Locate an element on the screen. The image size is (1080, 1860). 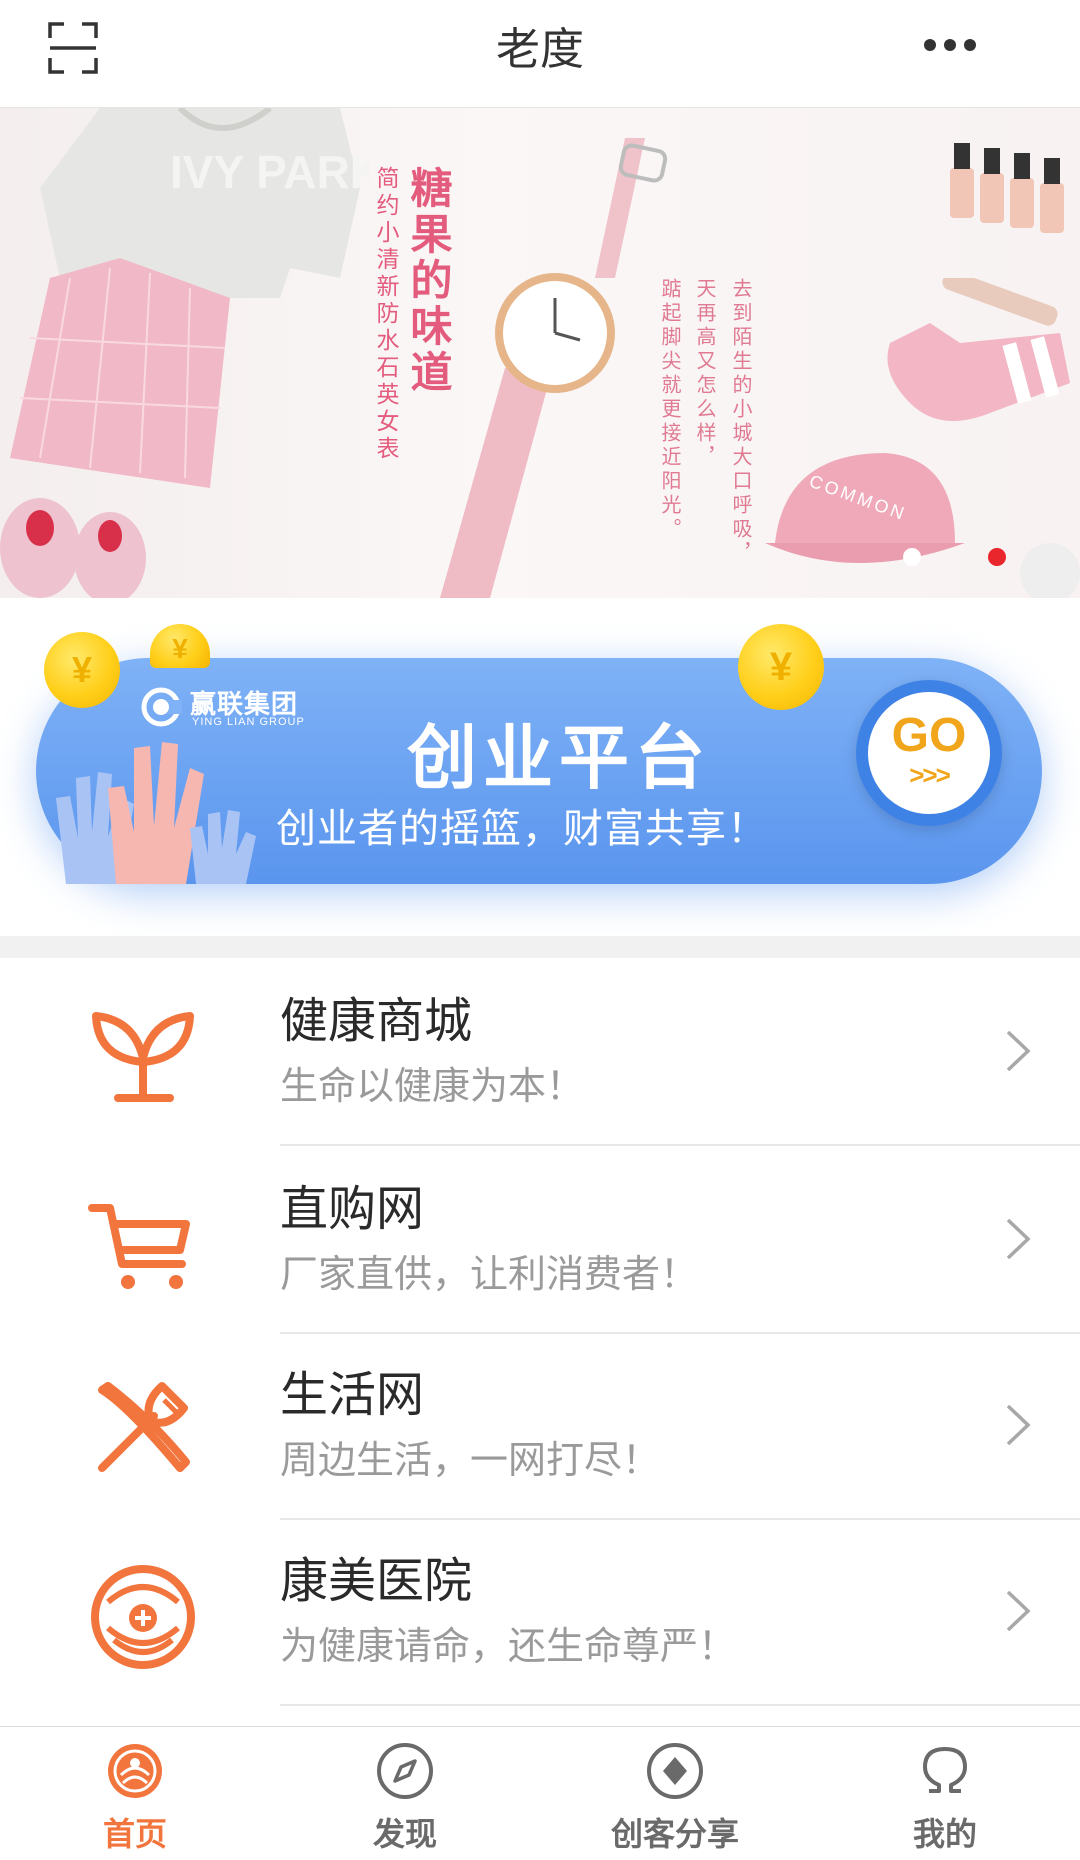
carousel-dot is located at coordinates (912, 557).